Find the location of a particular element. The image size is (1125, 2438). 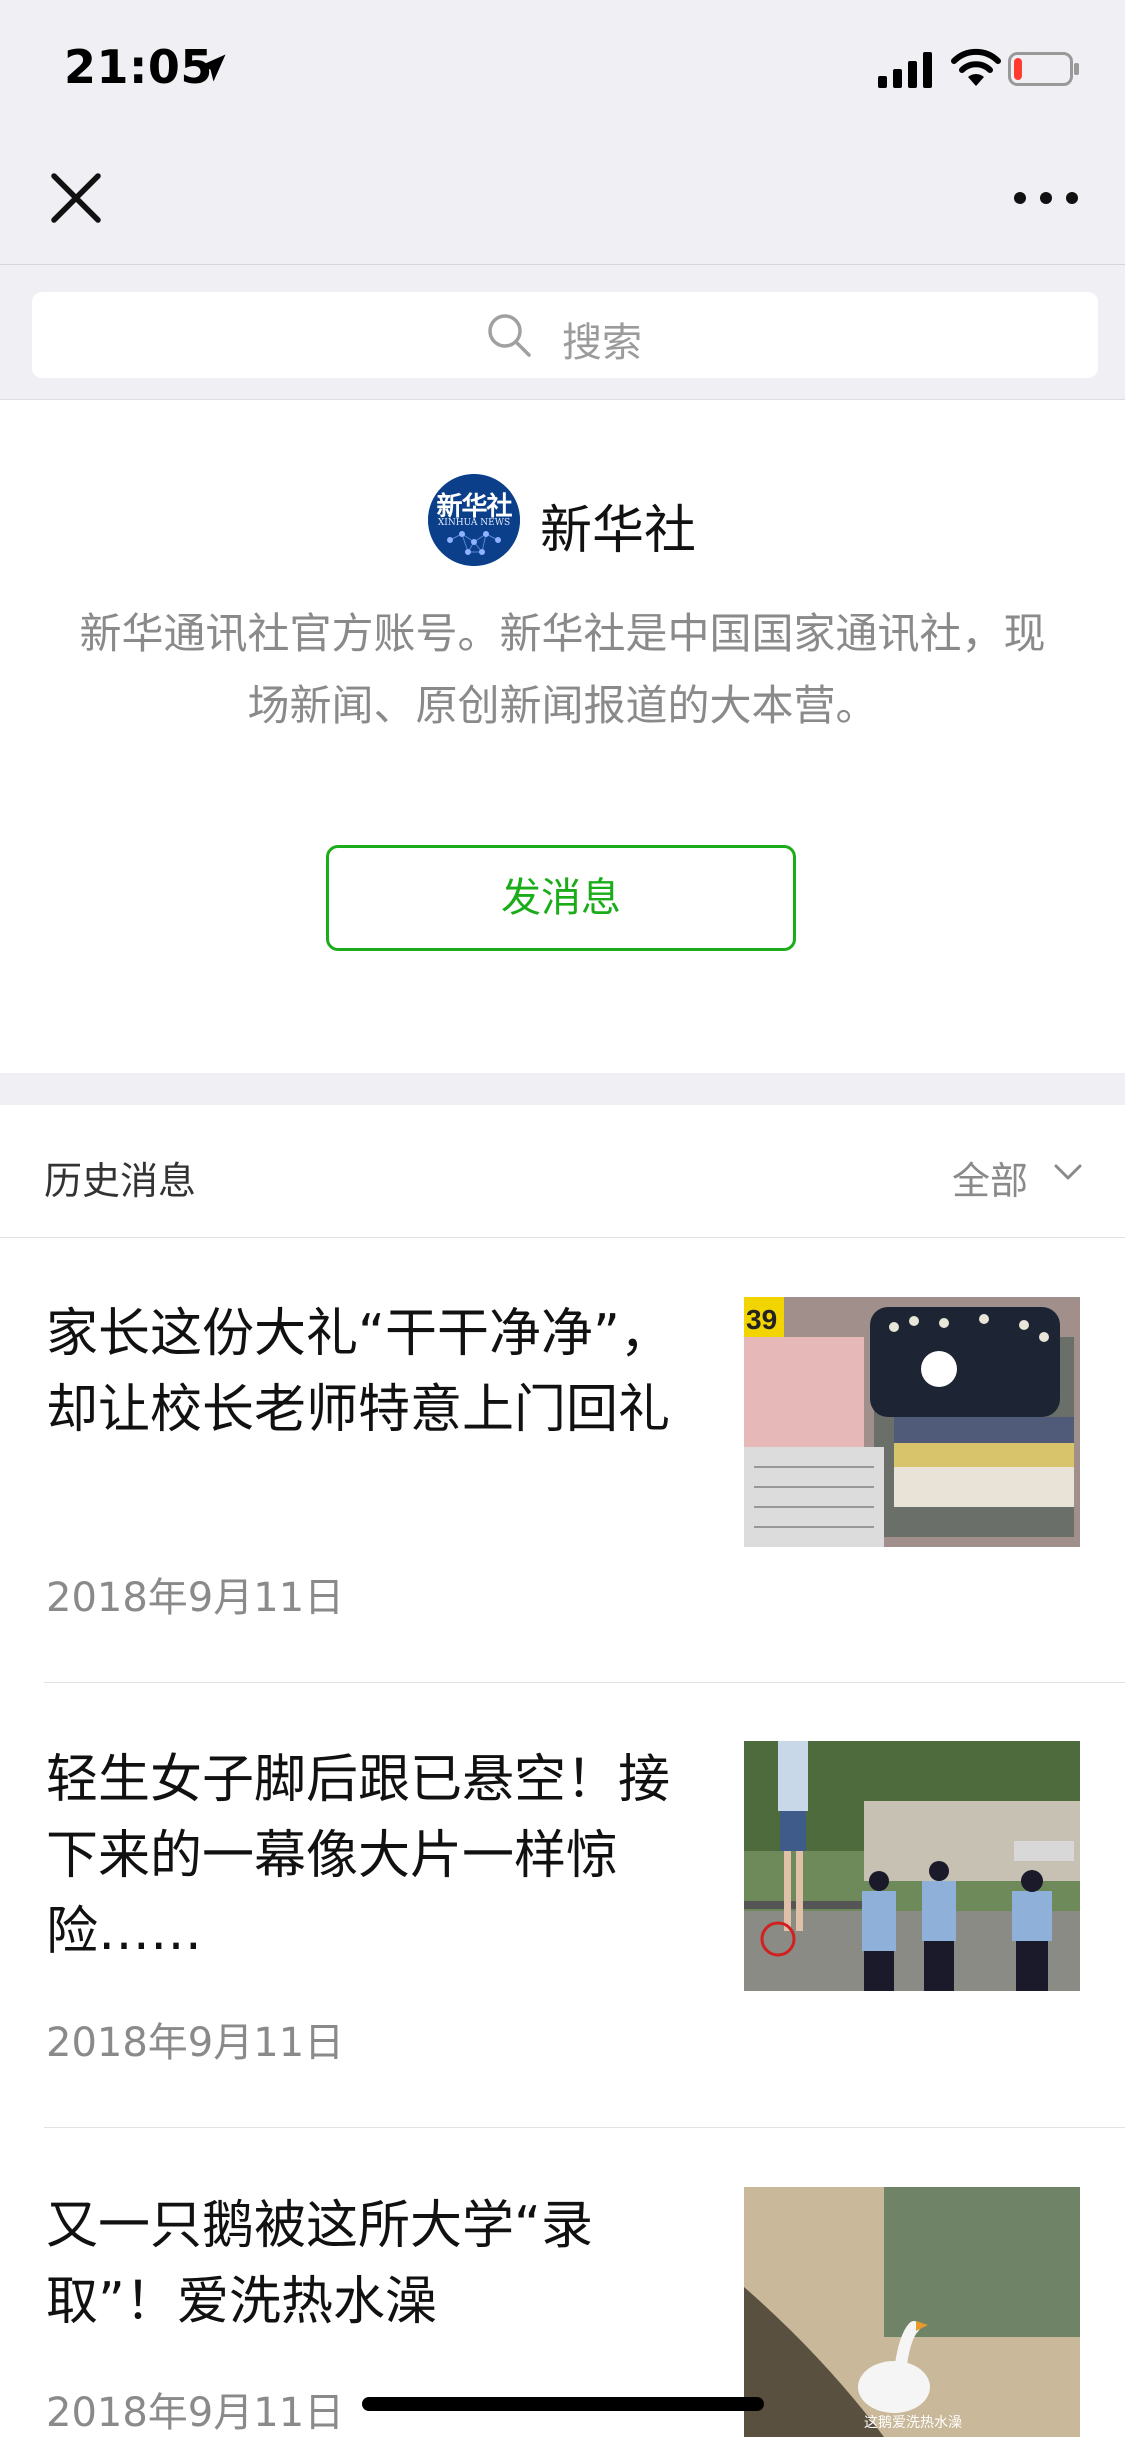

history-filter: 全部 is located at coordinates (990, 1177).